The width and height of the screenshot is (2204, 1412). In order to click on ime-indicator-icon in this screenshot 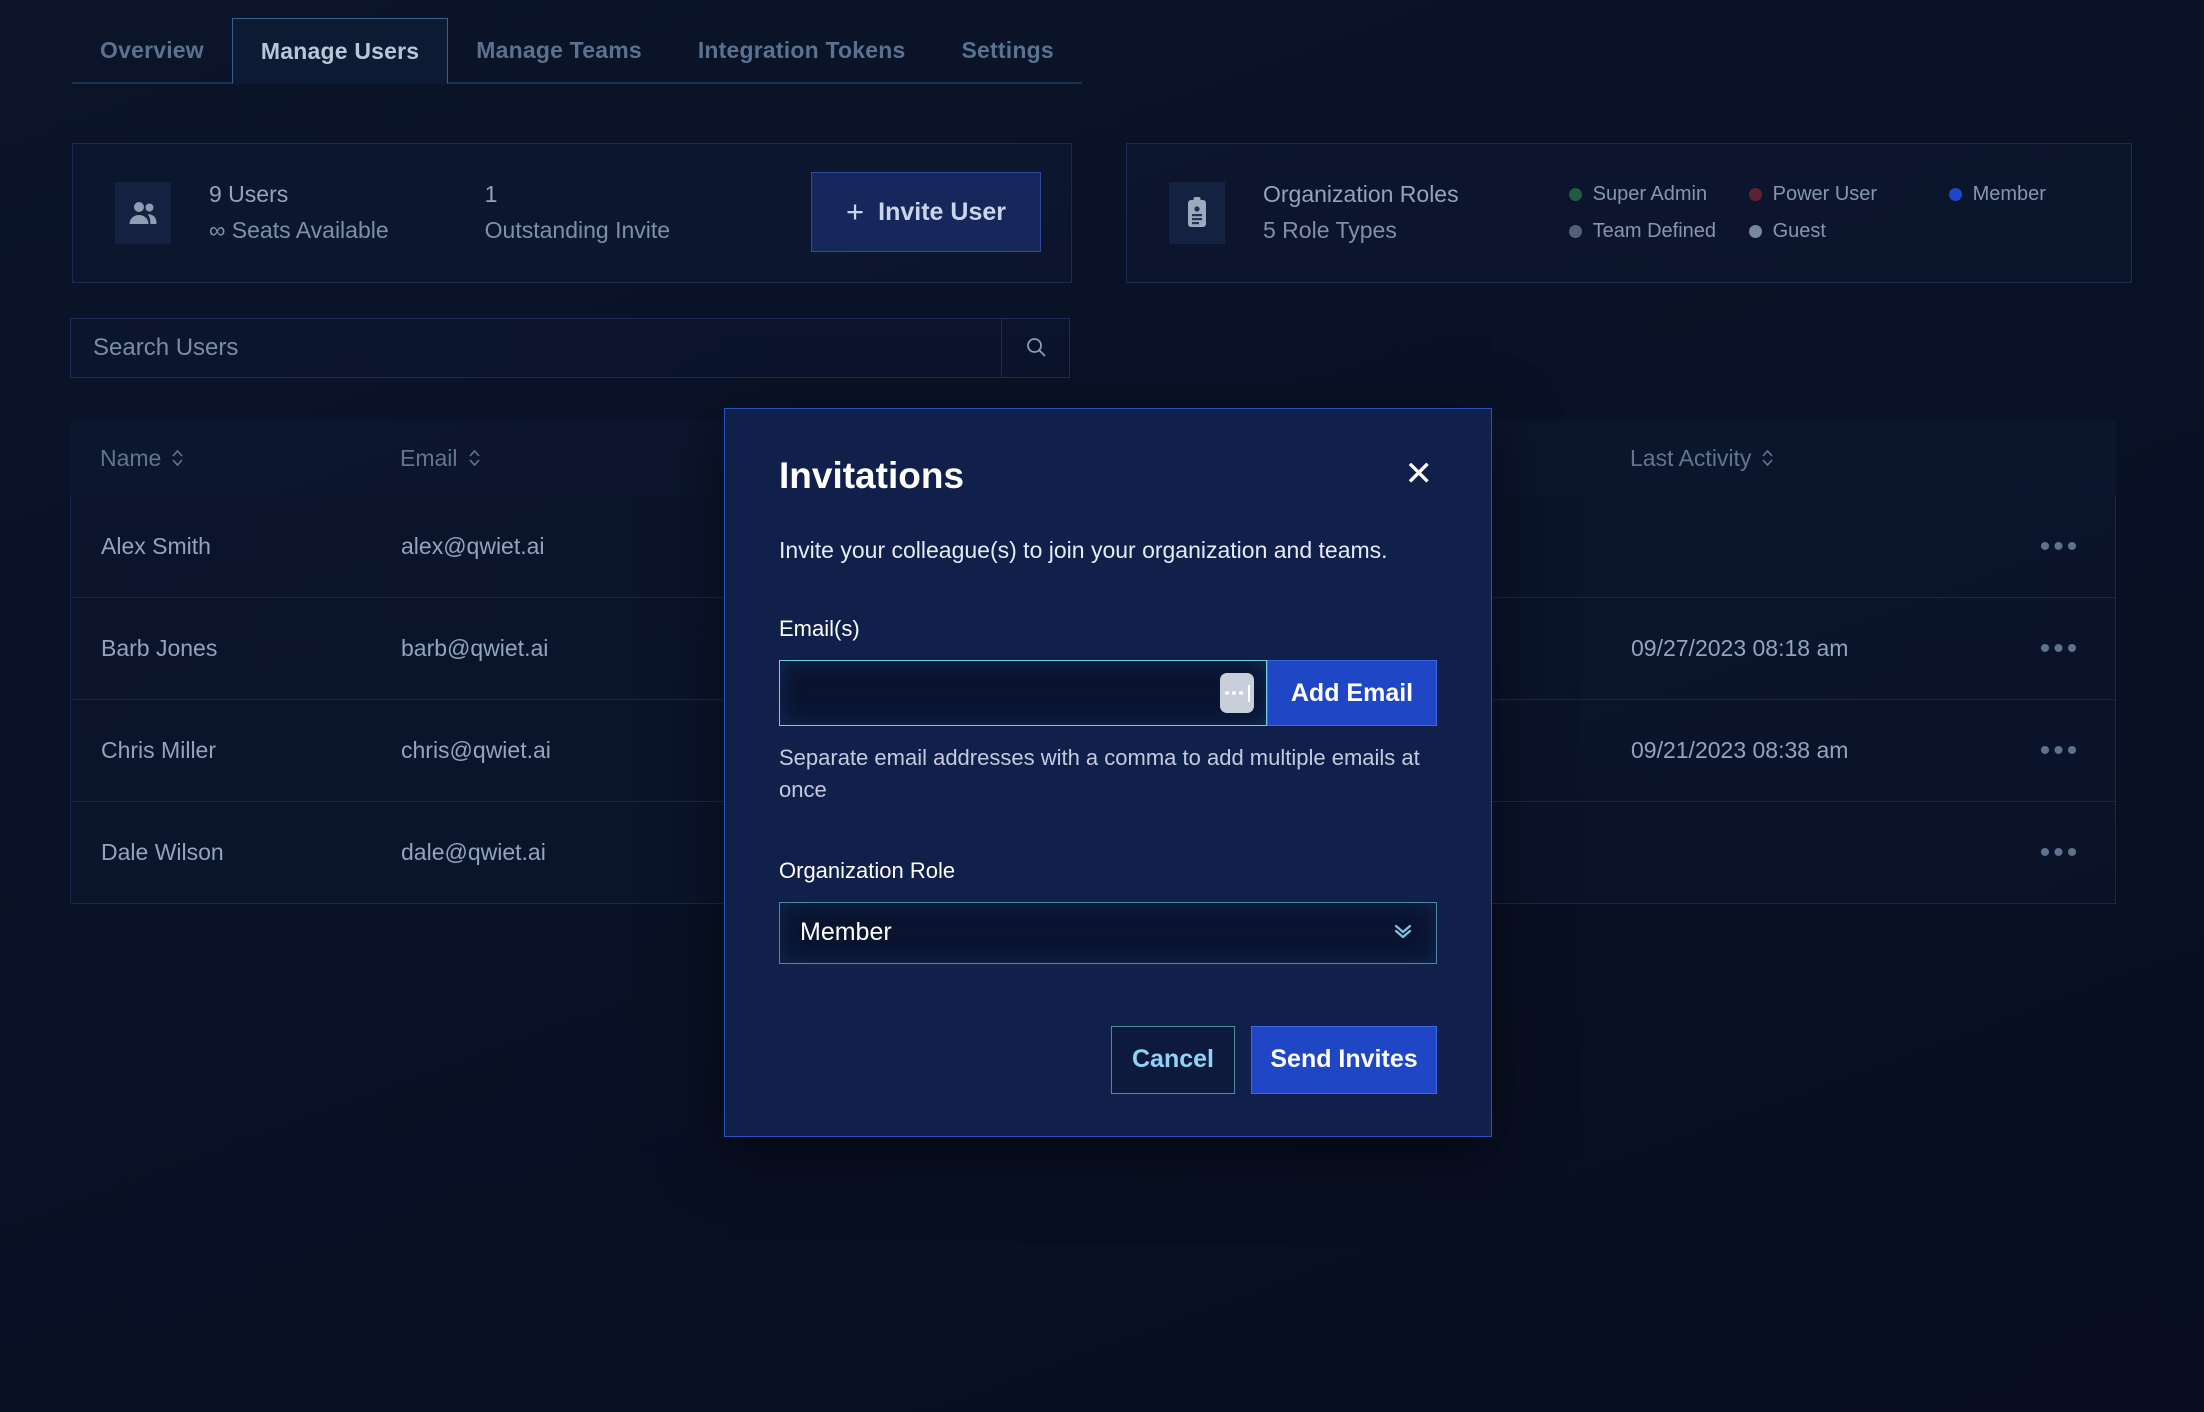, I will do `click(1237, 693)`.